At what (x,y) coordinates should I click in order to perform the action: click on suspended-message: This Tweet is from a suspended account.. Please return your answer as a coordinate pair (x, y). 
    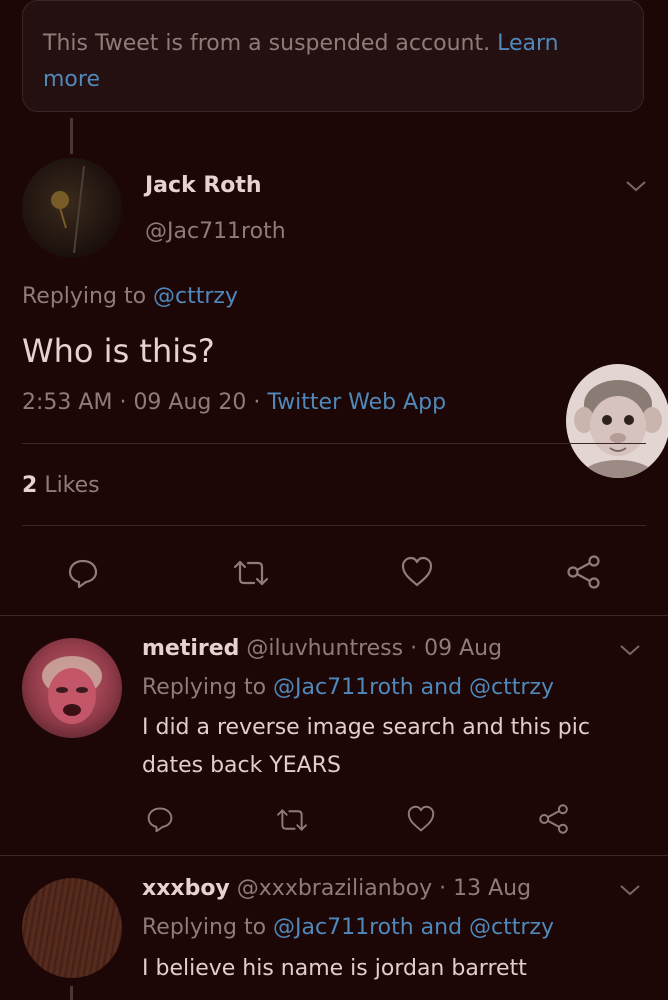
    Looking at the image, I should click on (267, 43).